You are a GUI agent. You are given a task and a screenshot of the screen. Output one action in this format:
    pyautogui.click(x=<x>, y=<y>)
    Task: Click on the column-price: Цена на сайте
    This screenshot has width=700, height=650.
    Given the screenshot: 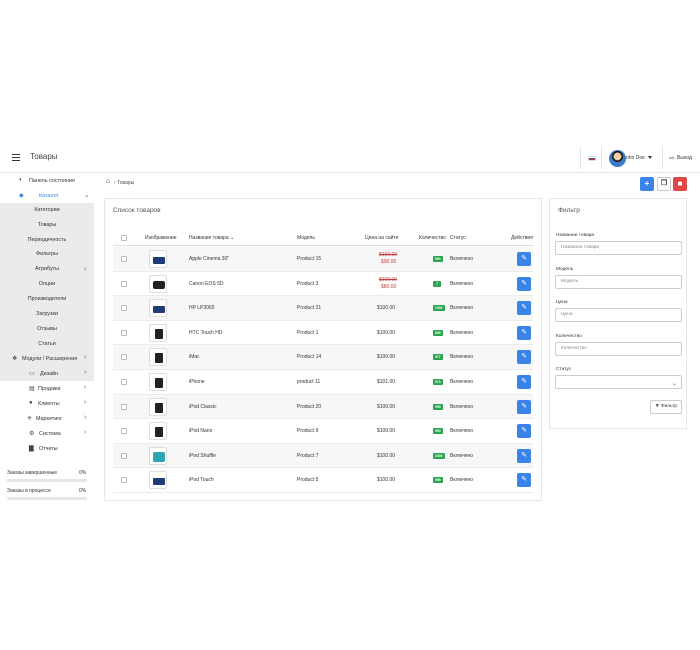 What is the action you would take?
    pyautogui.click(x=381, y=238)
    